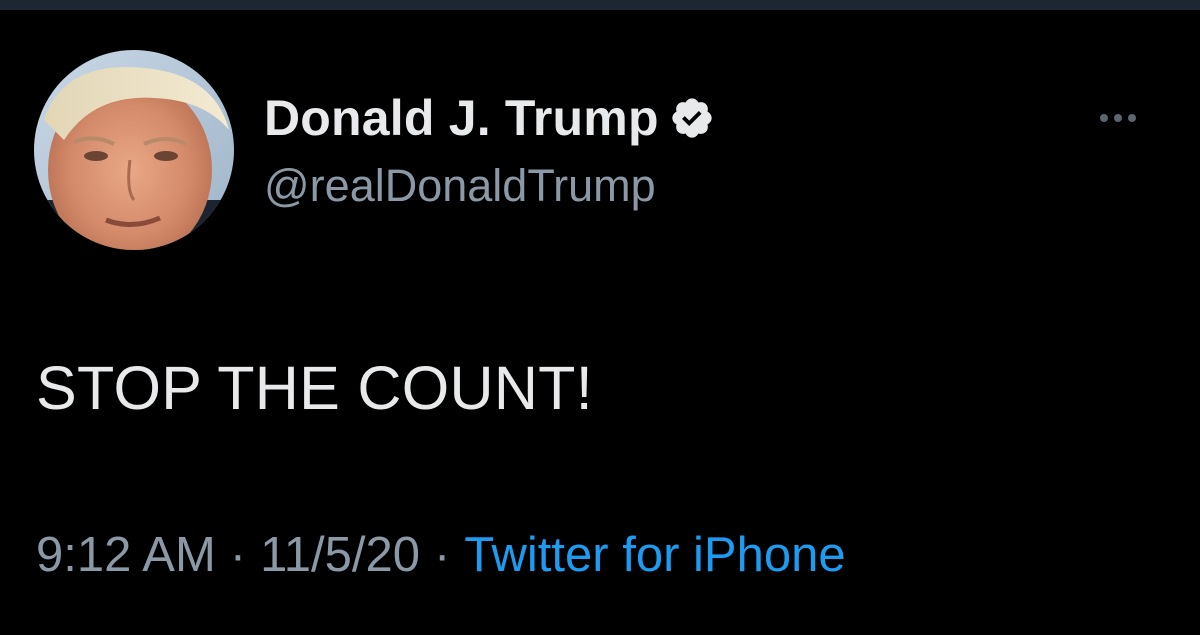 Image resolution: width=1200 pixels, height=635 pixels. What do you see at coordinates (340, 555) in the screenshot?
I see `tweet-date: 11/5/20` at bounding box center [340, 555].